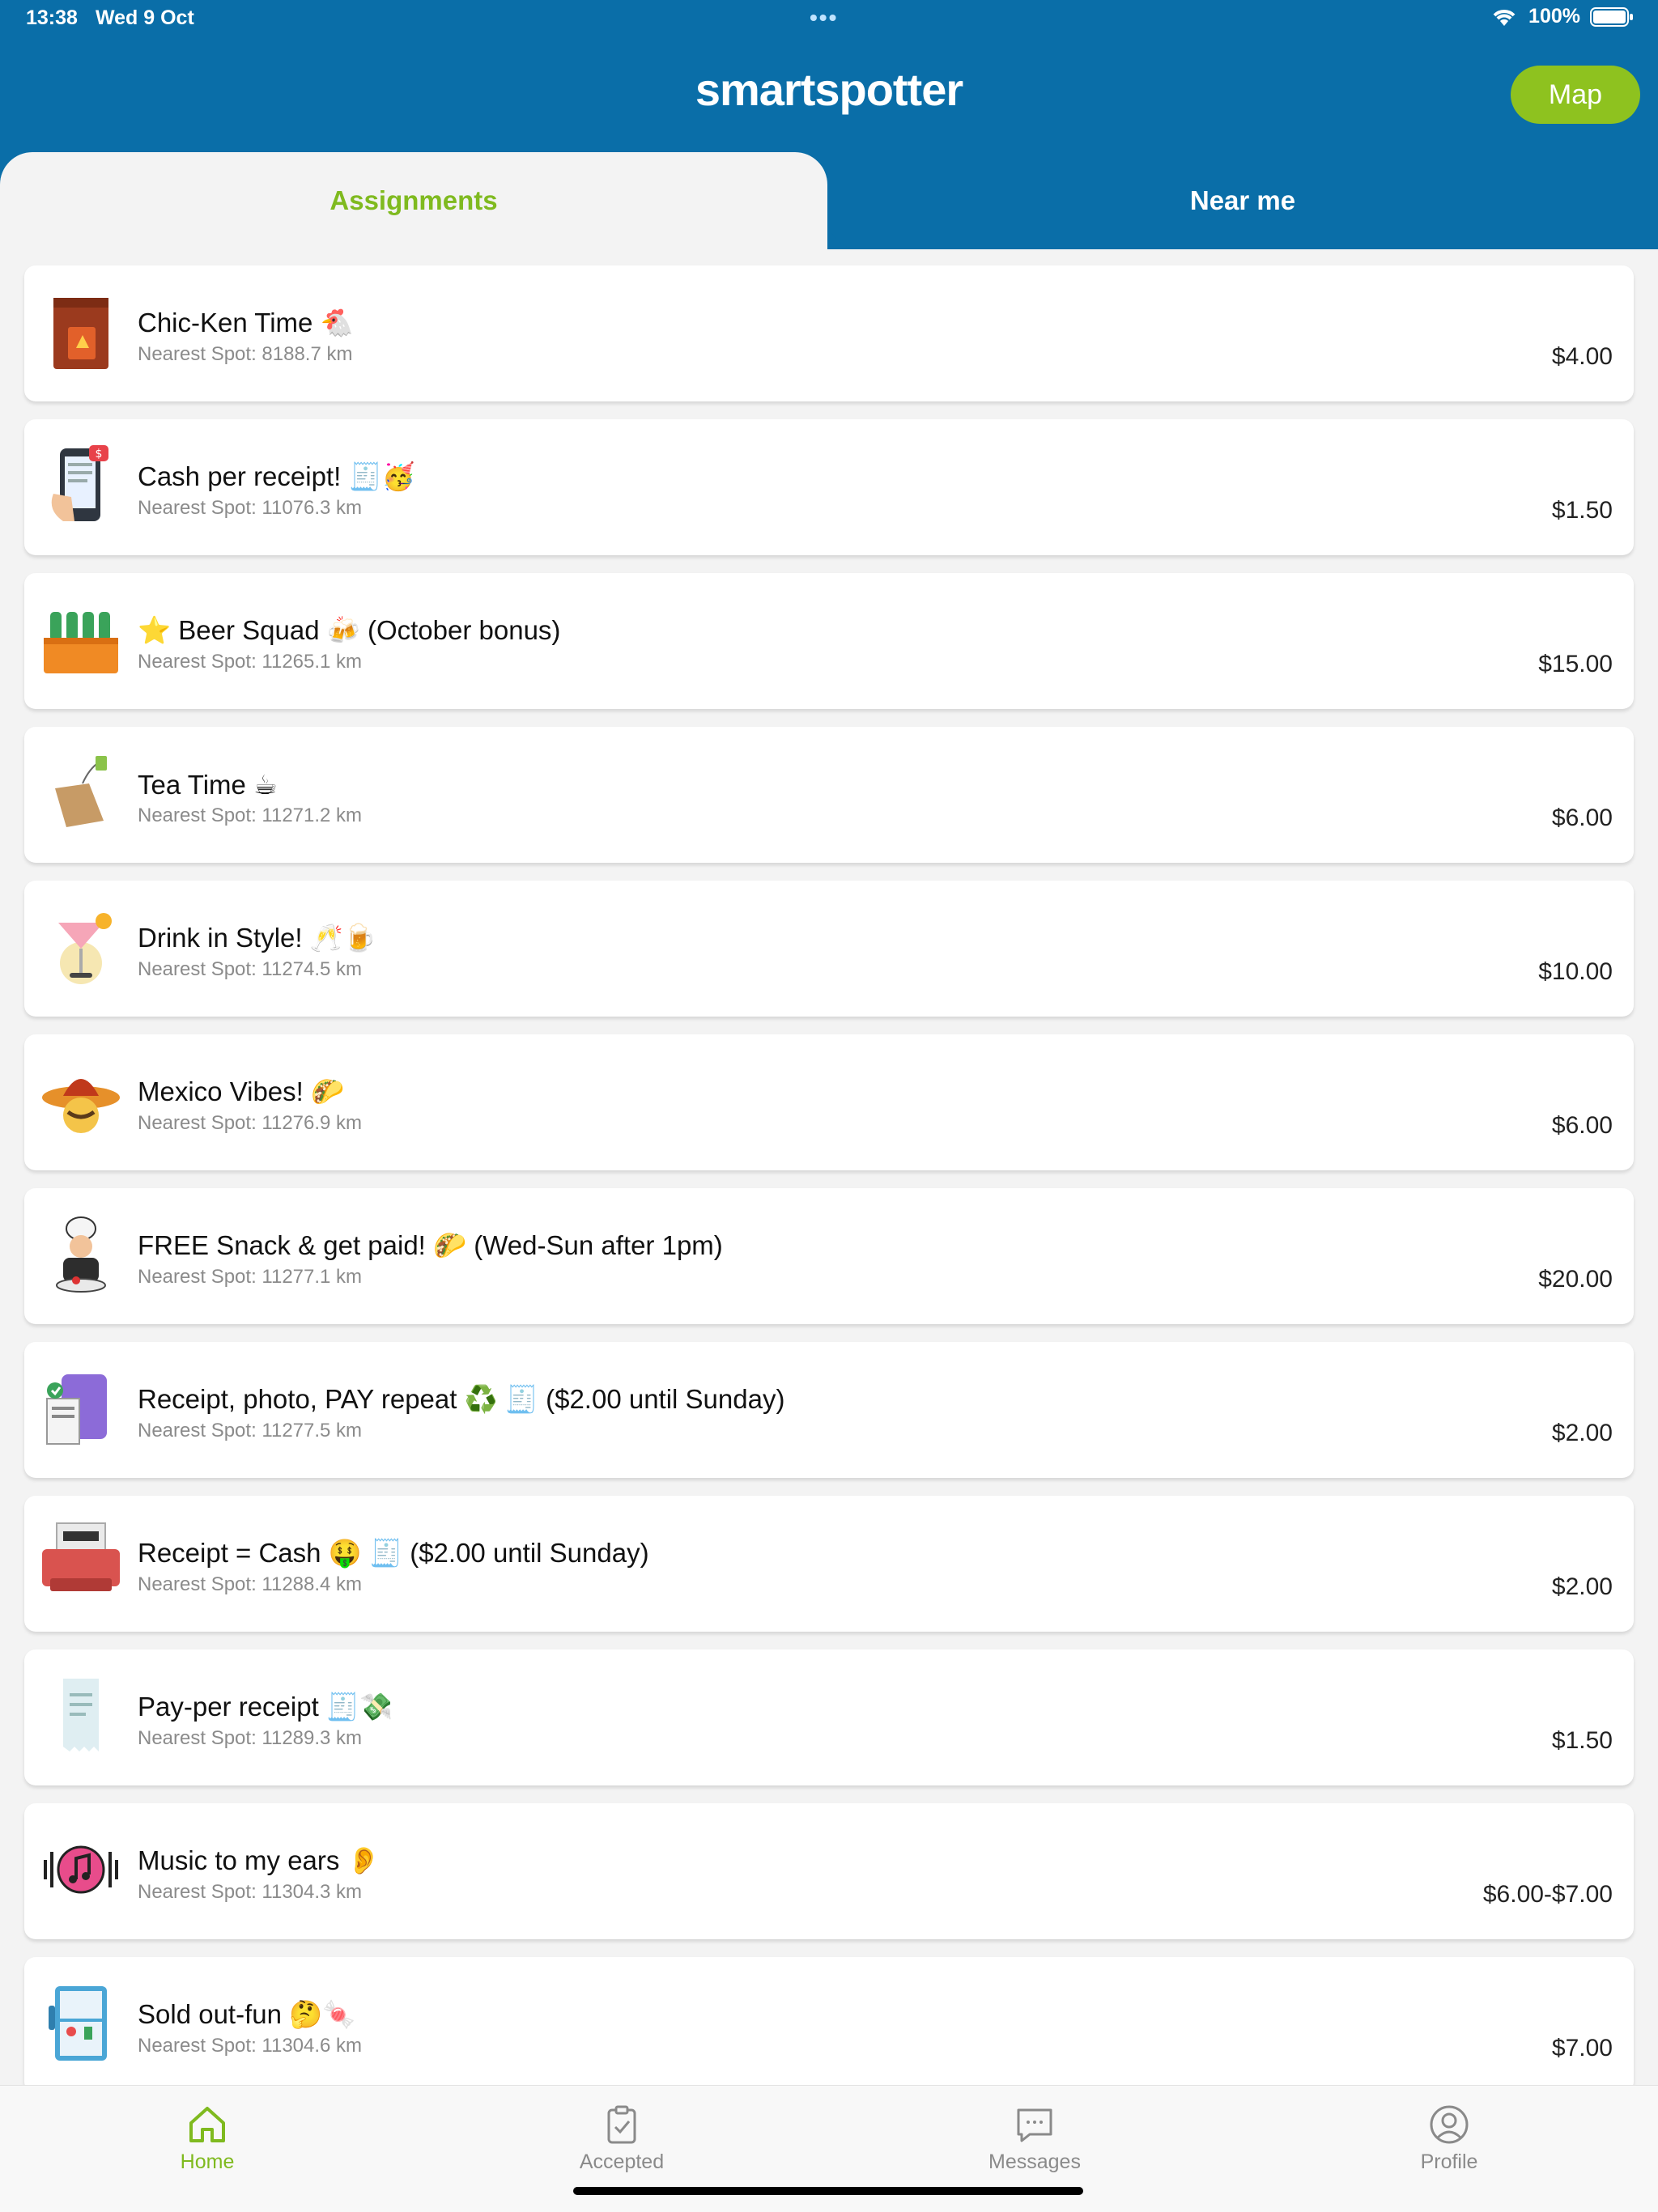  I want to click on clipboard-check-icon, so click(621, 2124).